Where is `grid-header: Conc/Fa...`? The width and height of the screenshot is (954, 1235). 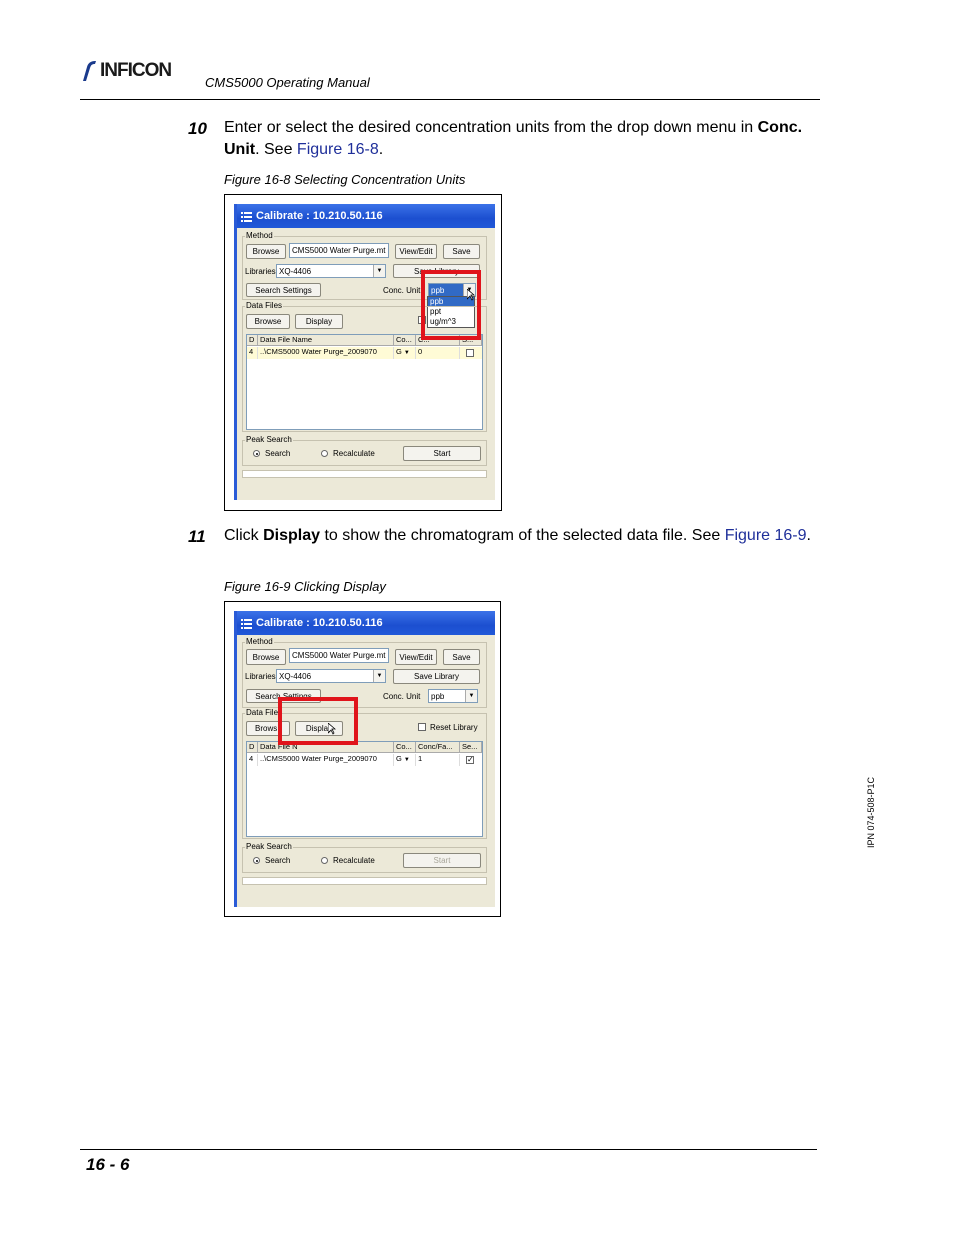 grid-header: Conc/Fa... is located at coordinates (438, 747).